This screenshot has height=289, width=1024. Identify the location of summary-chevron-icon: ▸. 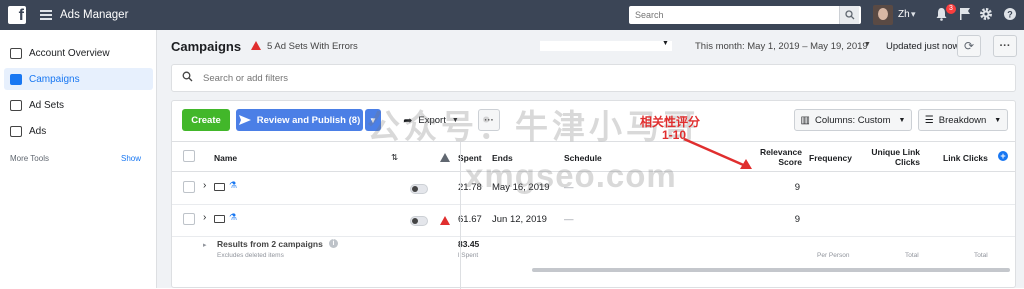
(205, 245).